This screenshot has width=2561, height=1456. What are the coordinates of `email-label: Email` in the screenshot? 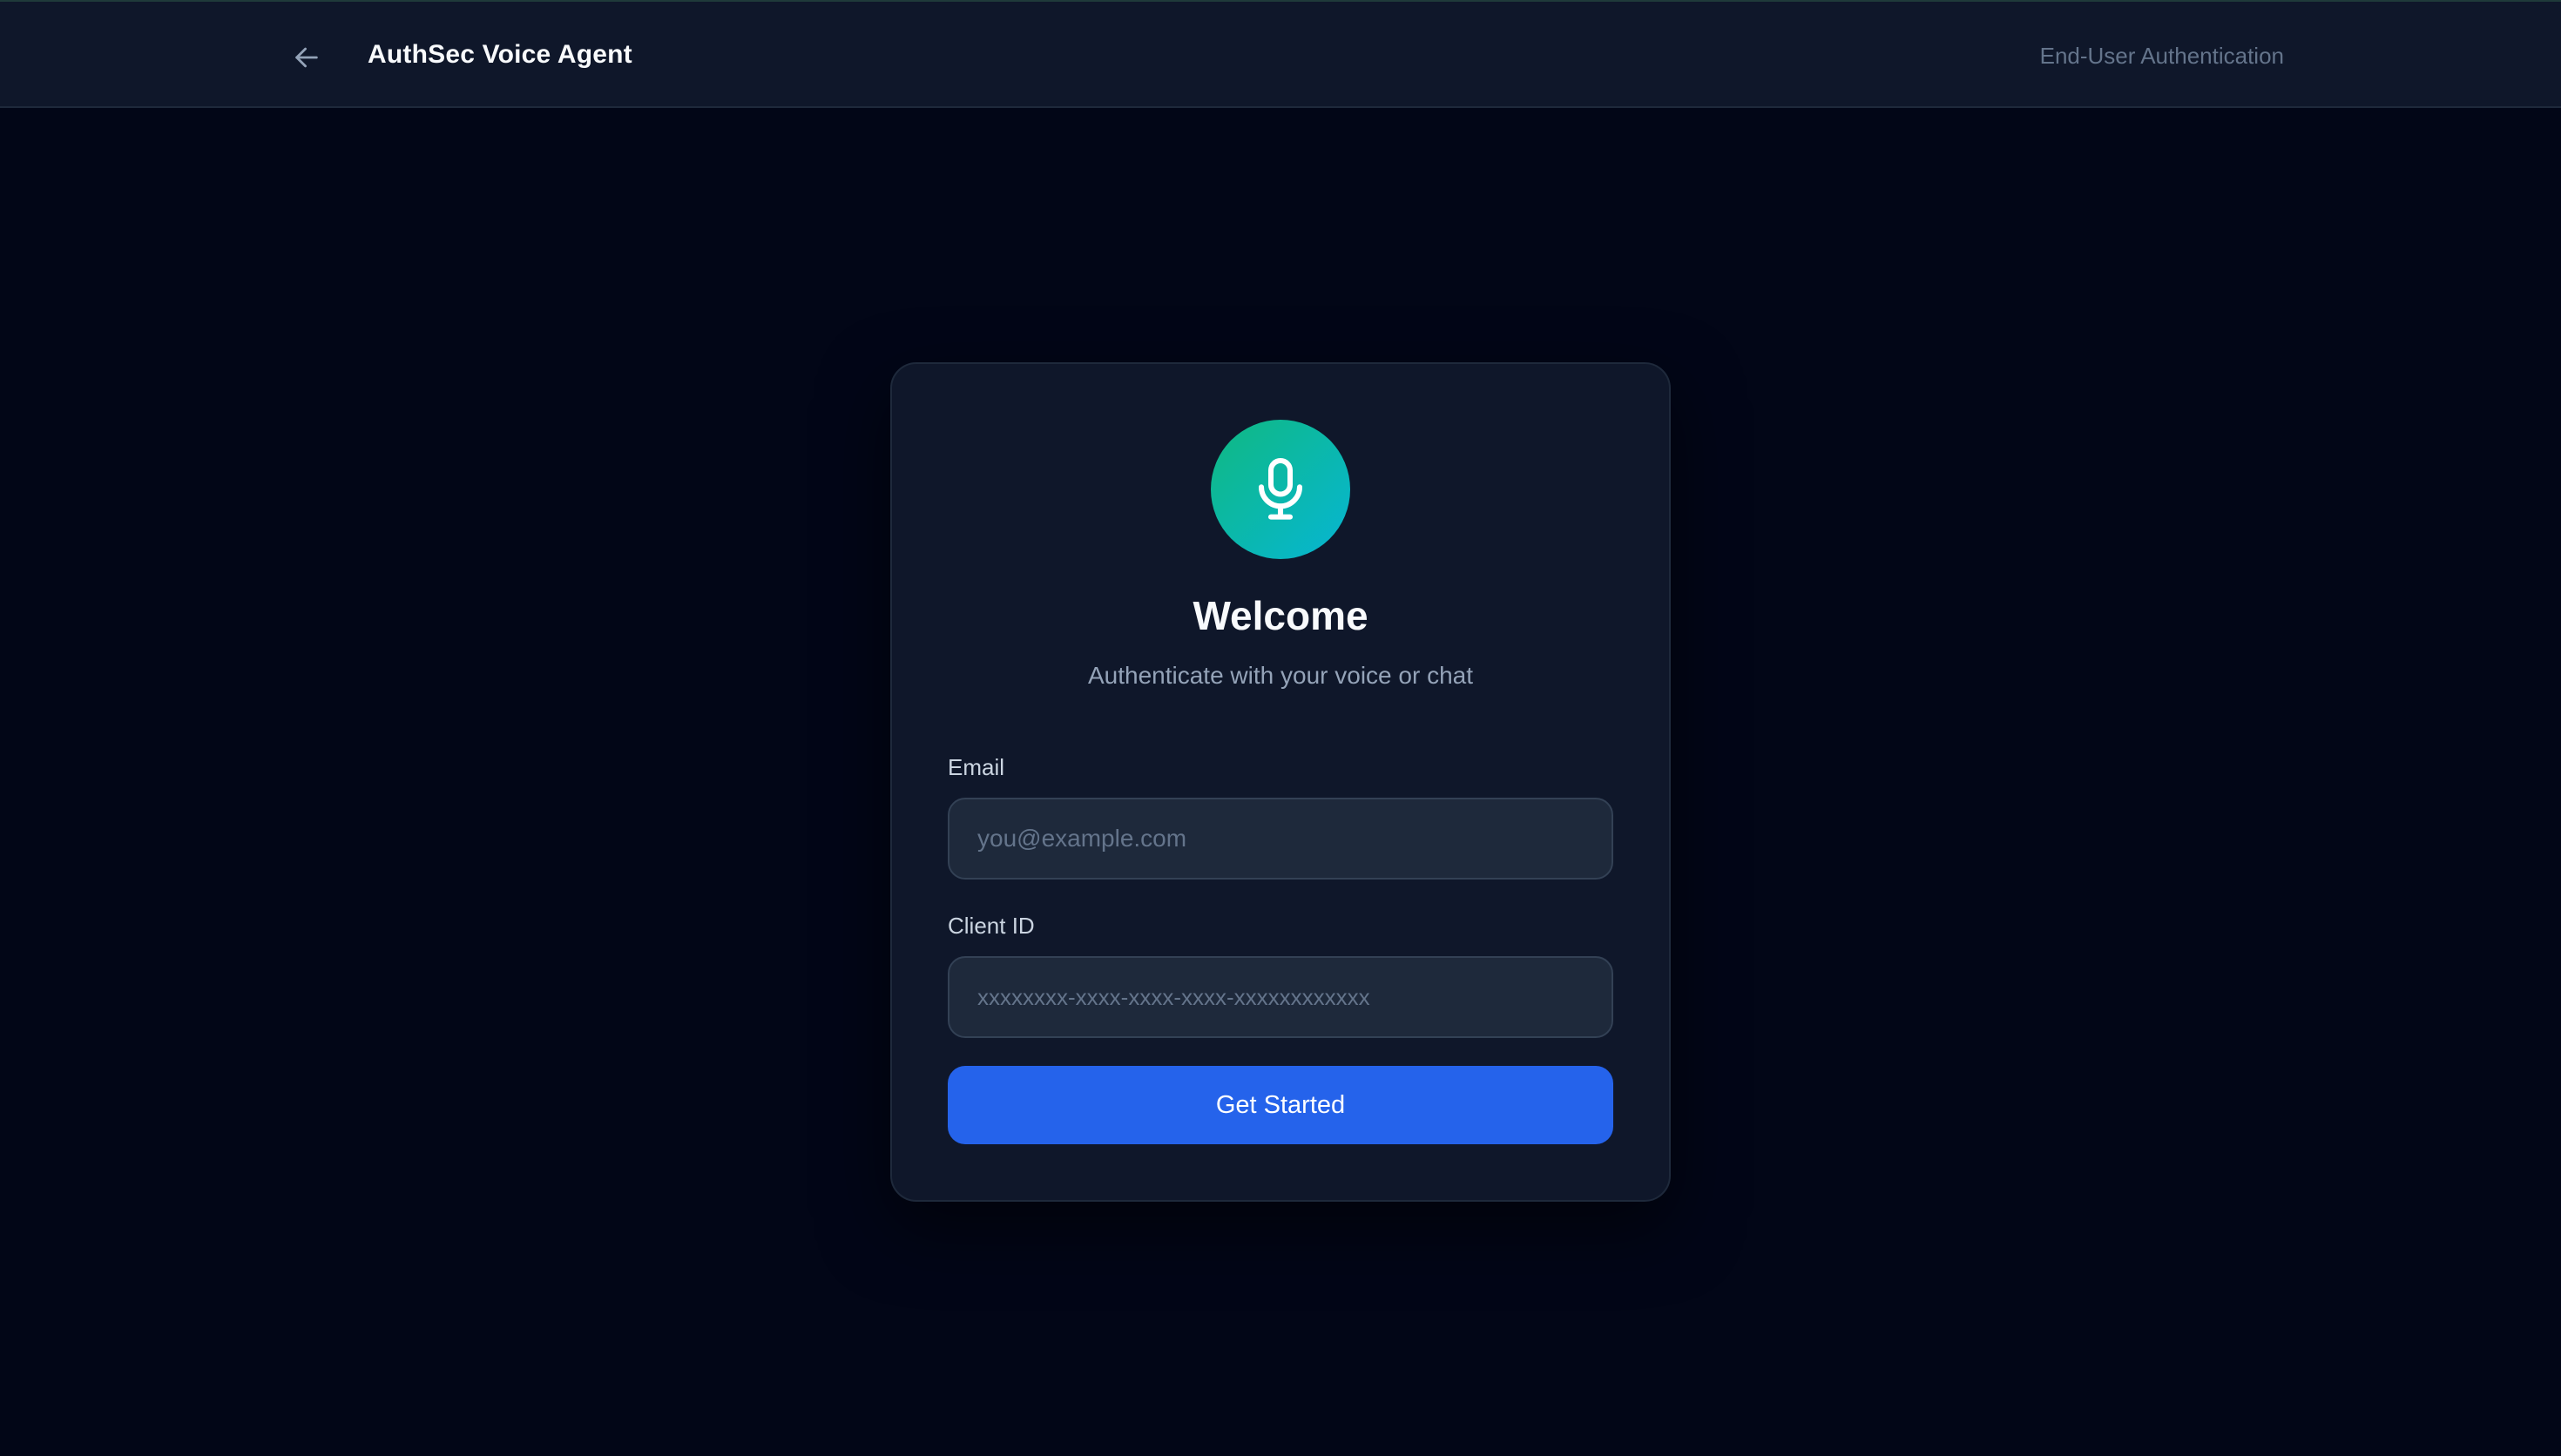 It's located at (976, 767).